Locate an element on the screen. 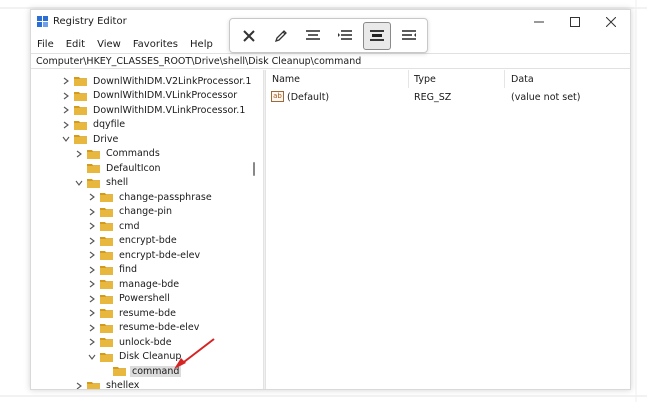 The image size is (647, 402). tree-item-label: change-pin is located at coordinates (146, 212).